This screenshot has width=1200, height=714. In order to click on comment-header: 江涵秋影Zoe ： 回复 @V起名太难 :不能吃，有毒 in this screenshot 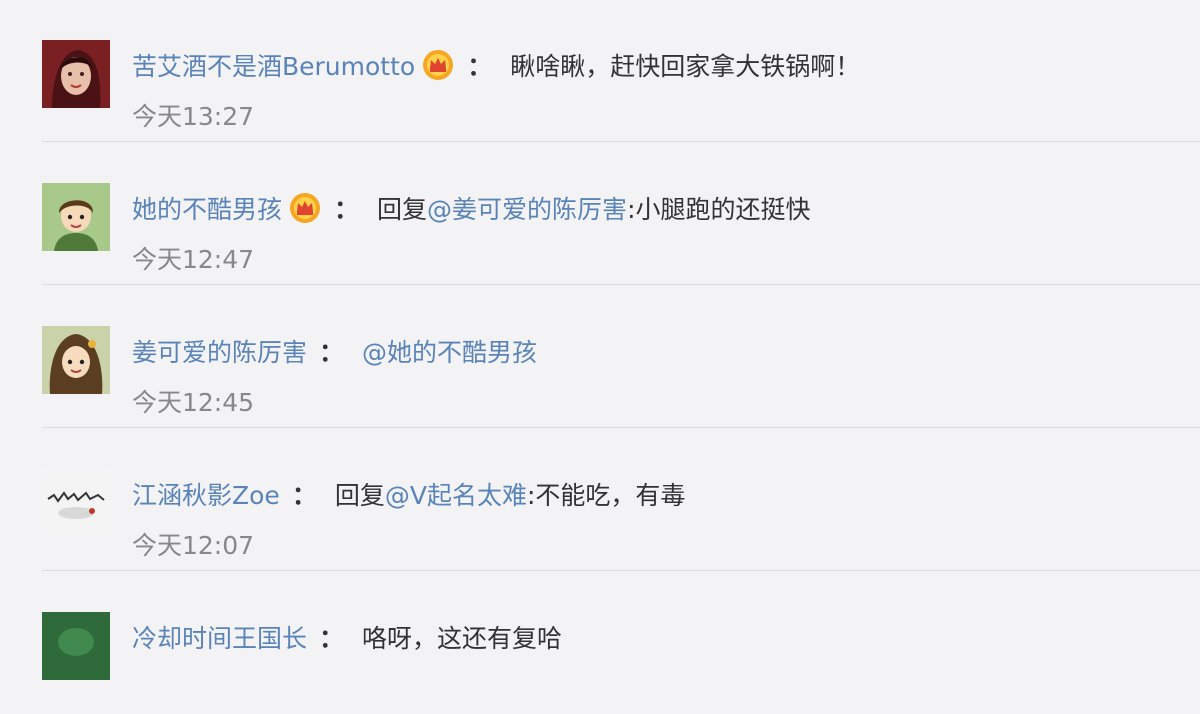, I will do `click(408, 494)`.